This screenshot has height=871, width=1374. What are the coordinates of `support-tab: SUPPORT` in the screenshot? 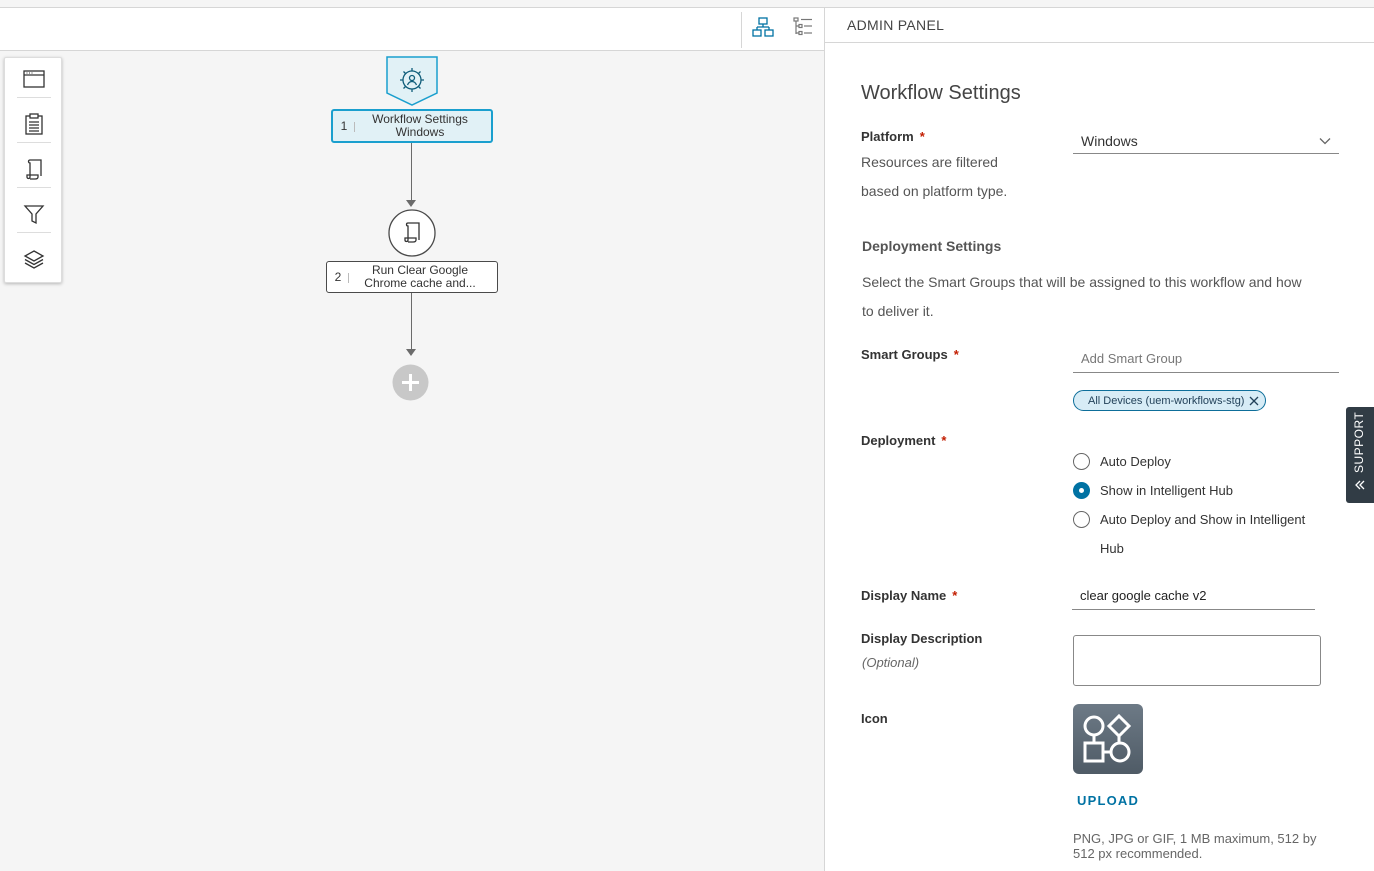 It's located at (1360, 455).